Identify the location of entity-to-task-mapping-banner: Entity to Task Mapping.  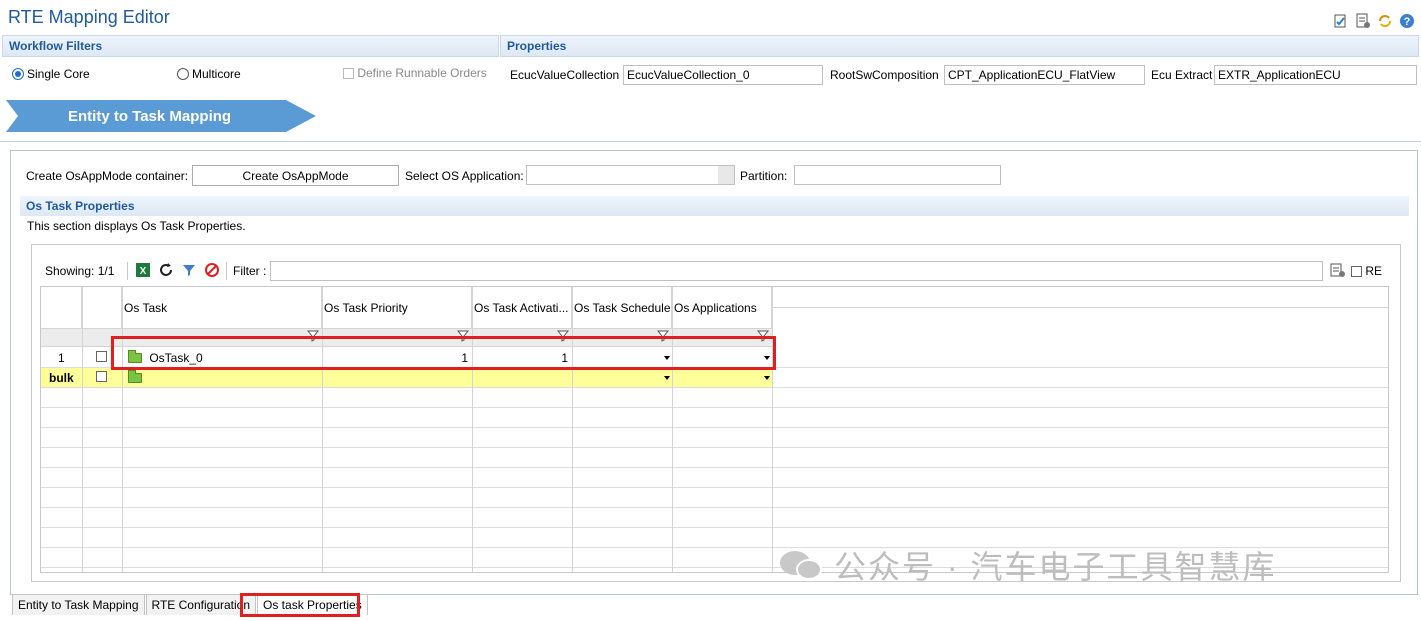
(161, 116).